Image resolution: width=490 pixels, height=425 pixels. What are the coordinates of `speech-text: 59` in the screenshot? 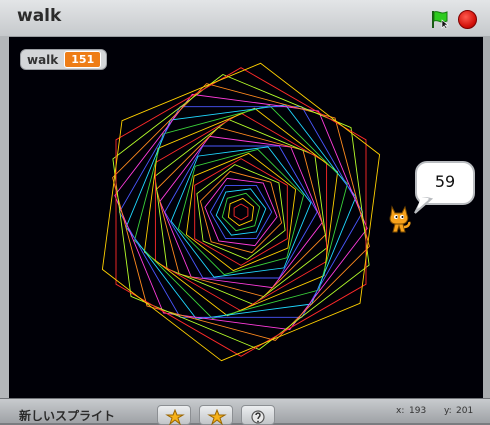 It's located at (445, 181).